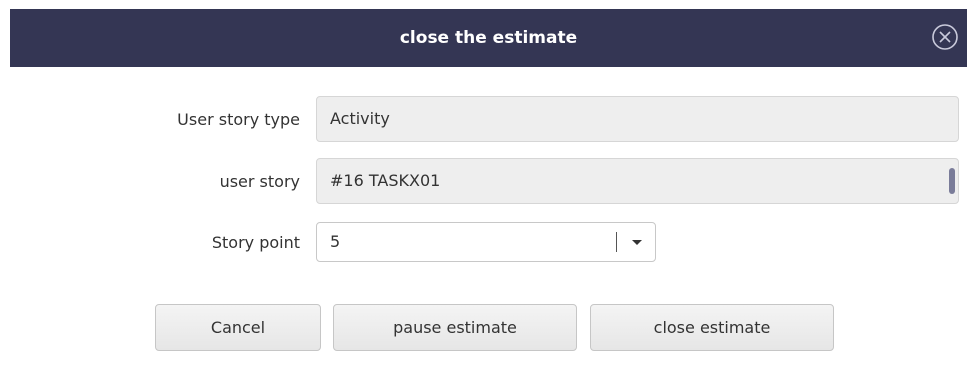 This screenshot has height=365, width=967. Describe the element at coordinates (616, 242) in the screenshot. I see `select-separator` at that location.